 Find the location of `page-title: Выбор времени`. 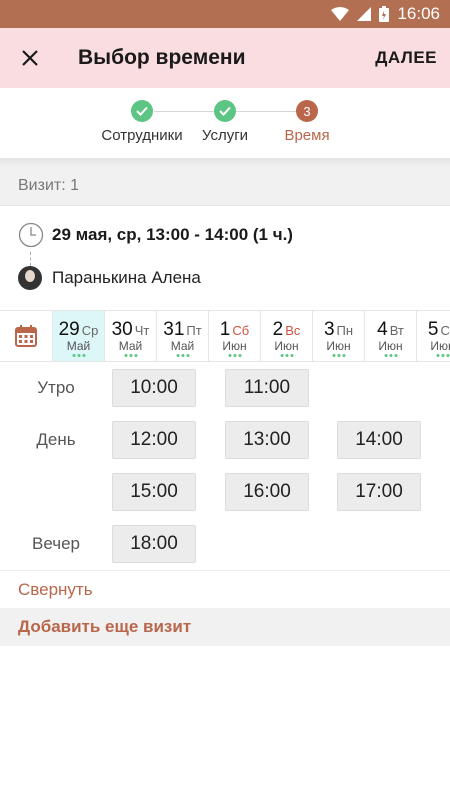

page-title: Выбор времени is located at coordinates (162, 57).